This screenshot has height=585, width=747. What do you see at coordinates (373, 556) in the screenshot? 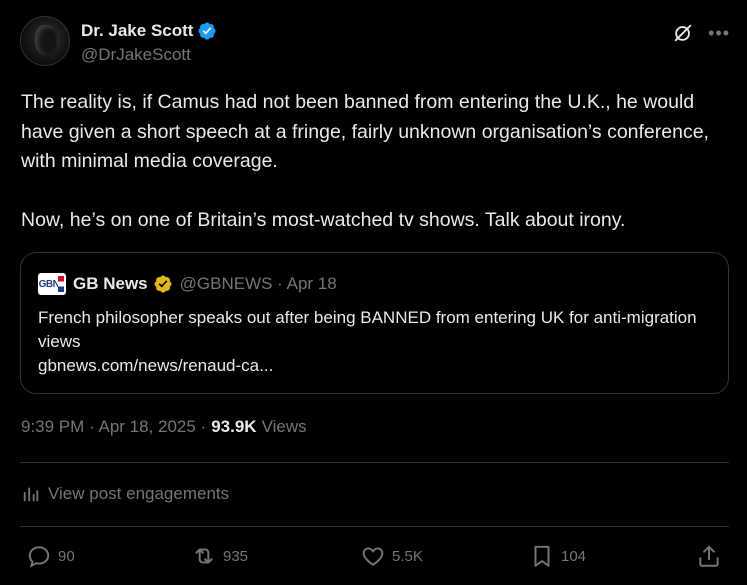
I see `heart-icon` at bounding box center [373, 556].